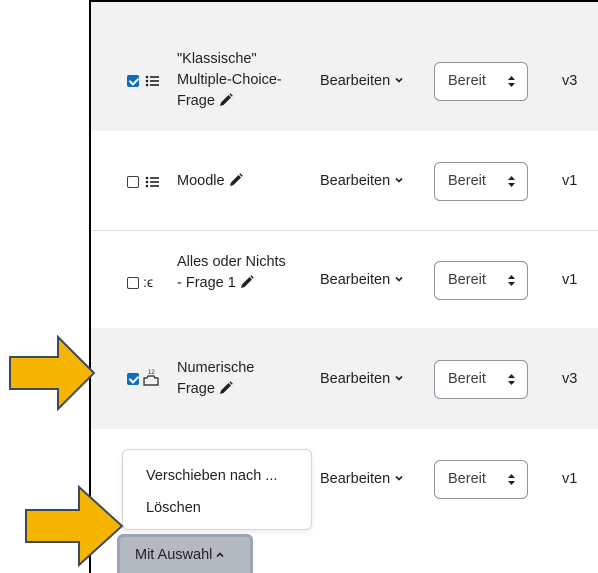 The height and width of the screenshot is (573, 598). What do you see at coordinates (148, 282) in the screenshot?
I see `multianswer-icon: :ϵ` at bounding box center [148, 282].